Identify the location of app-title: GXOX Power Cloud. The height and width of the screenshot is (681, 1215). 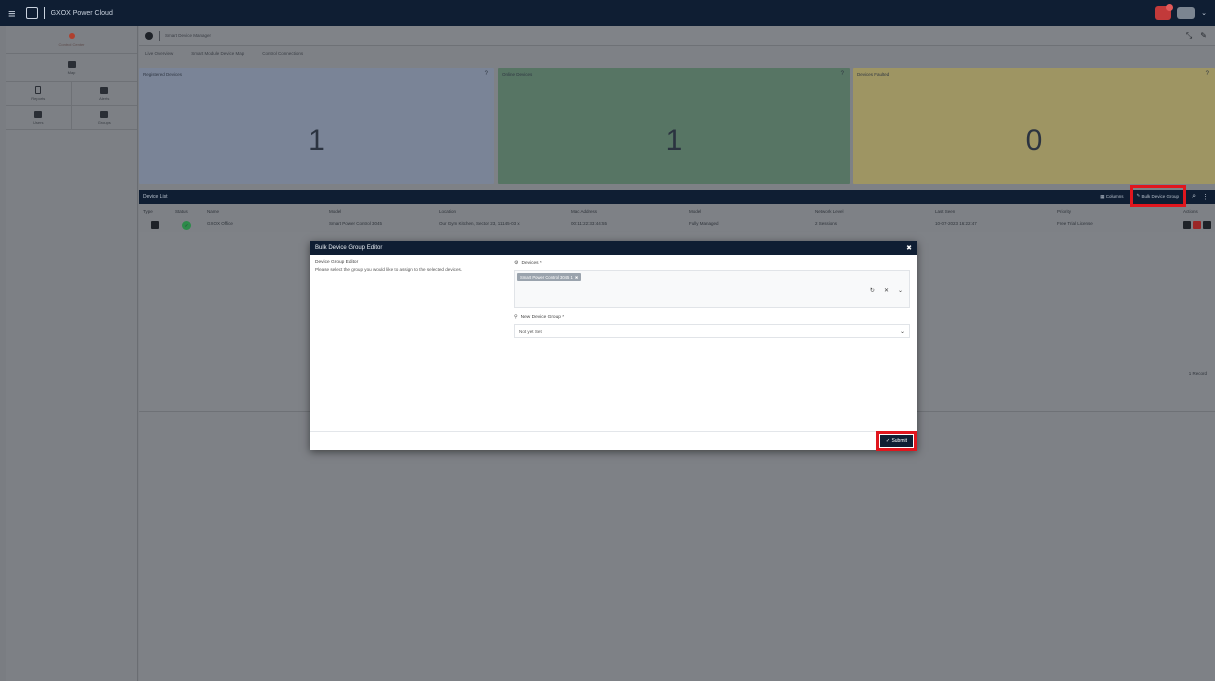
(81, 13).